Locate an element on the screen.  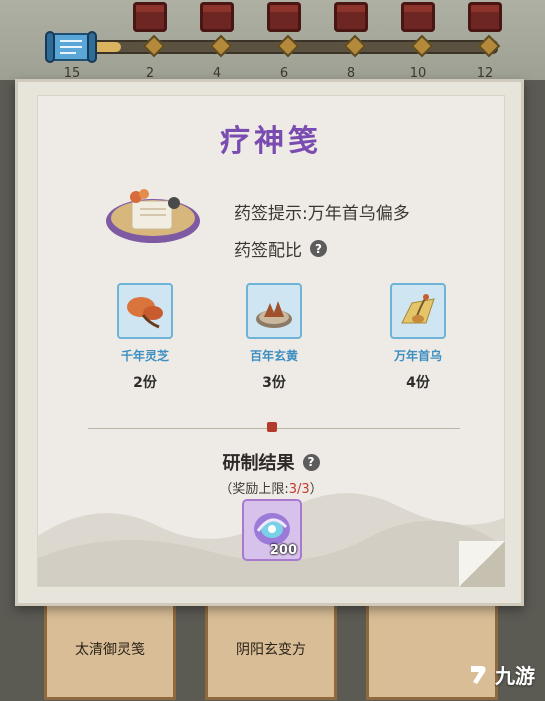
reward-cap-value: 3/3 is located at coordinates (299, 489).